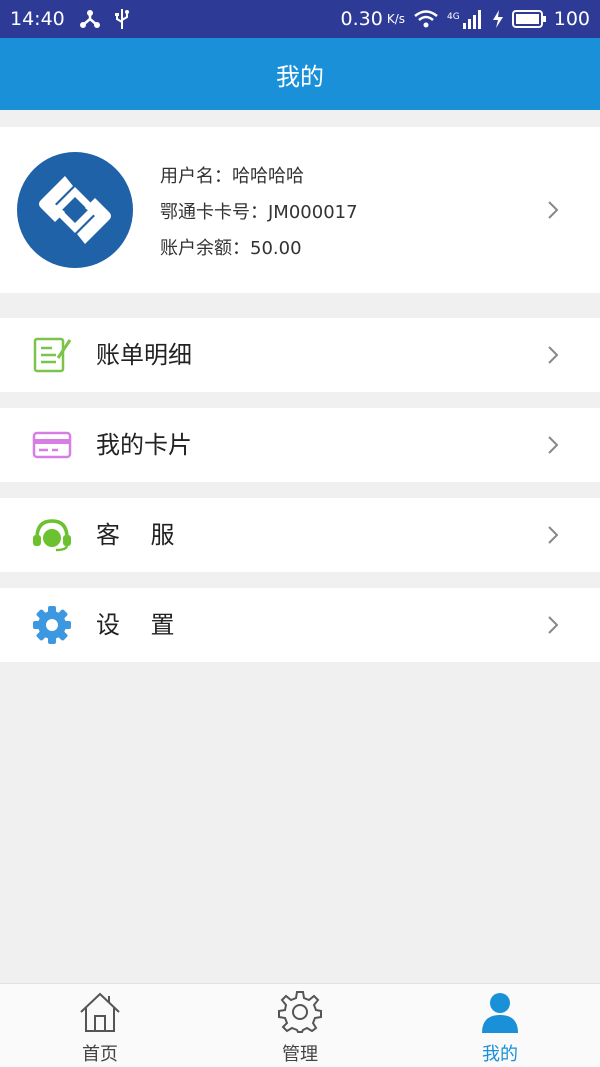  I want to click on customer-service-icon, so click(52, 535).